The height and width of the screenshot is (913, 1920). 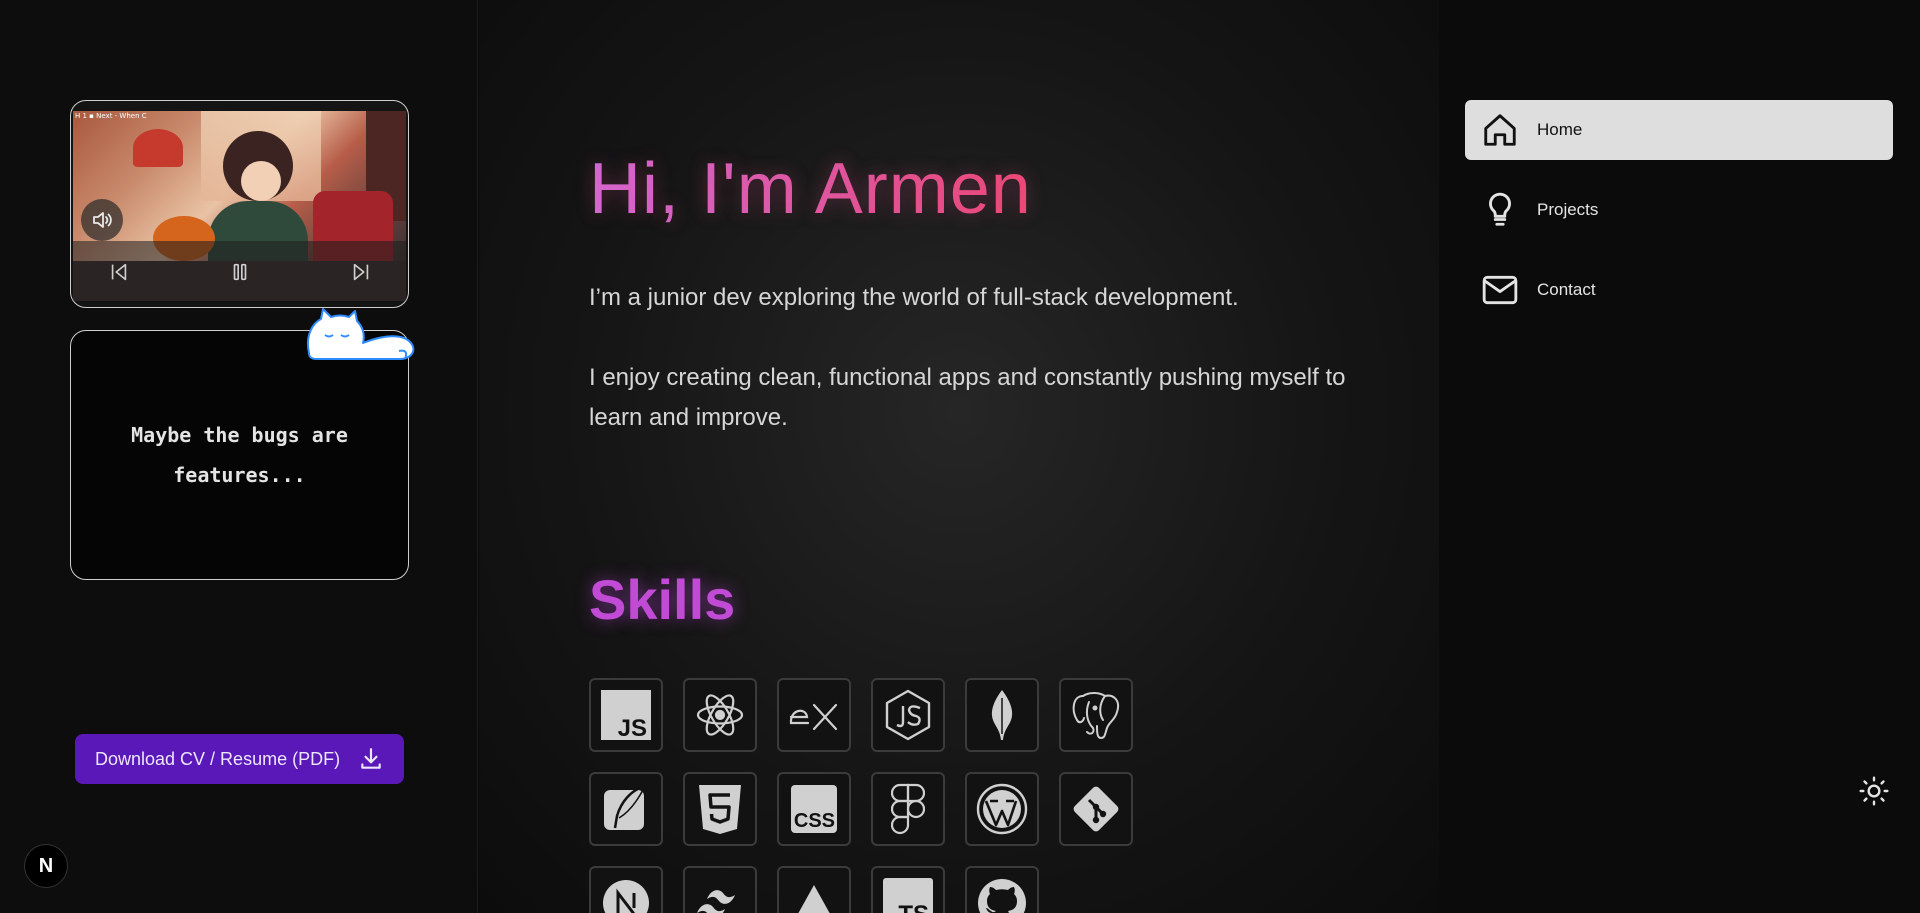 What do you see at coordinates (662, 599) in the screenshot?
I see `skills-title: Skills` at bounding box center [662, 599].